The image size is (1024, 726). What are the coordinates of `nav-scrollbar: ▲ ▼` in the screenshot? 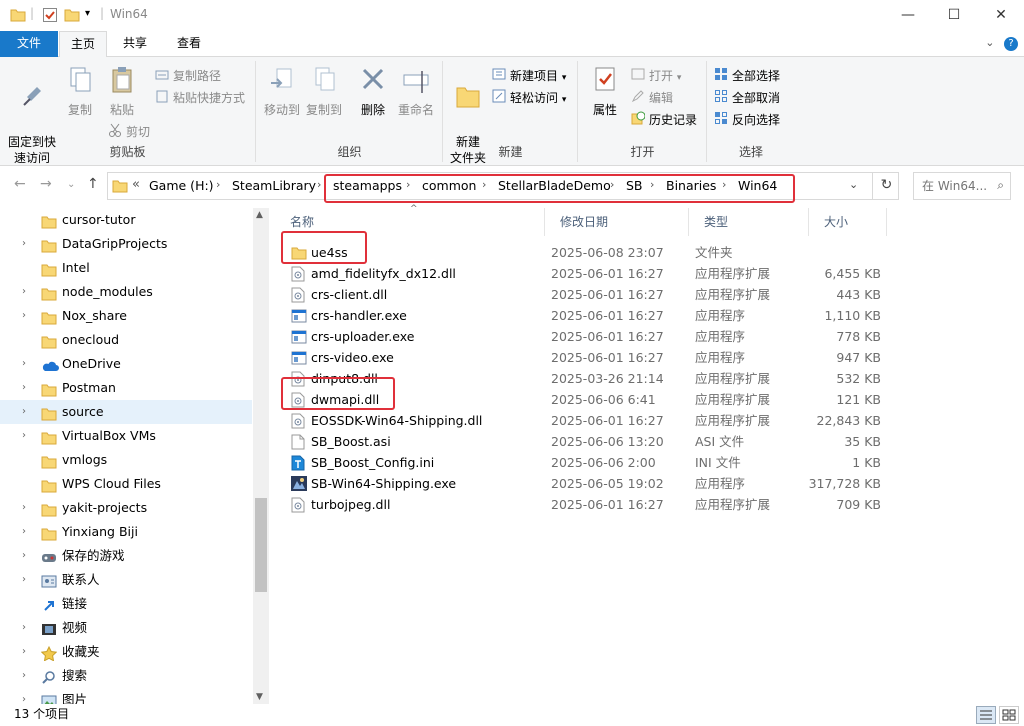 It's located at (261, 456).